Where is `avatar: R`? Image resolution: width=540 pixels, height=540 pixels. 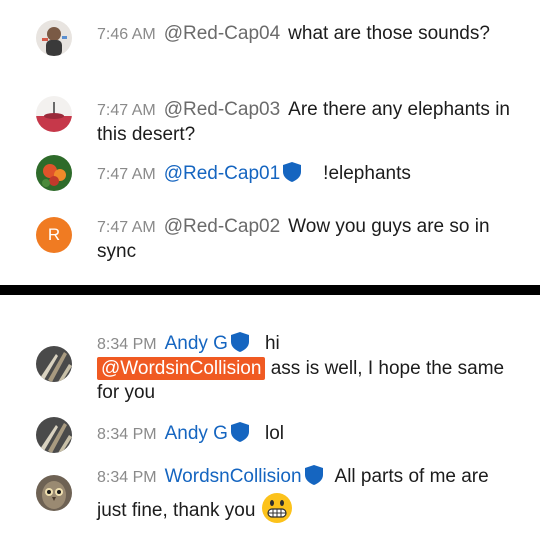 avatar: R is located at coordinates (54, 235).